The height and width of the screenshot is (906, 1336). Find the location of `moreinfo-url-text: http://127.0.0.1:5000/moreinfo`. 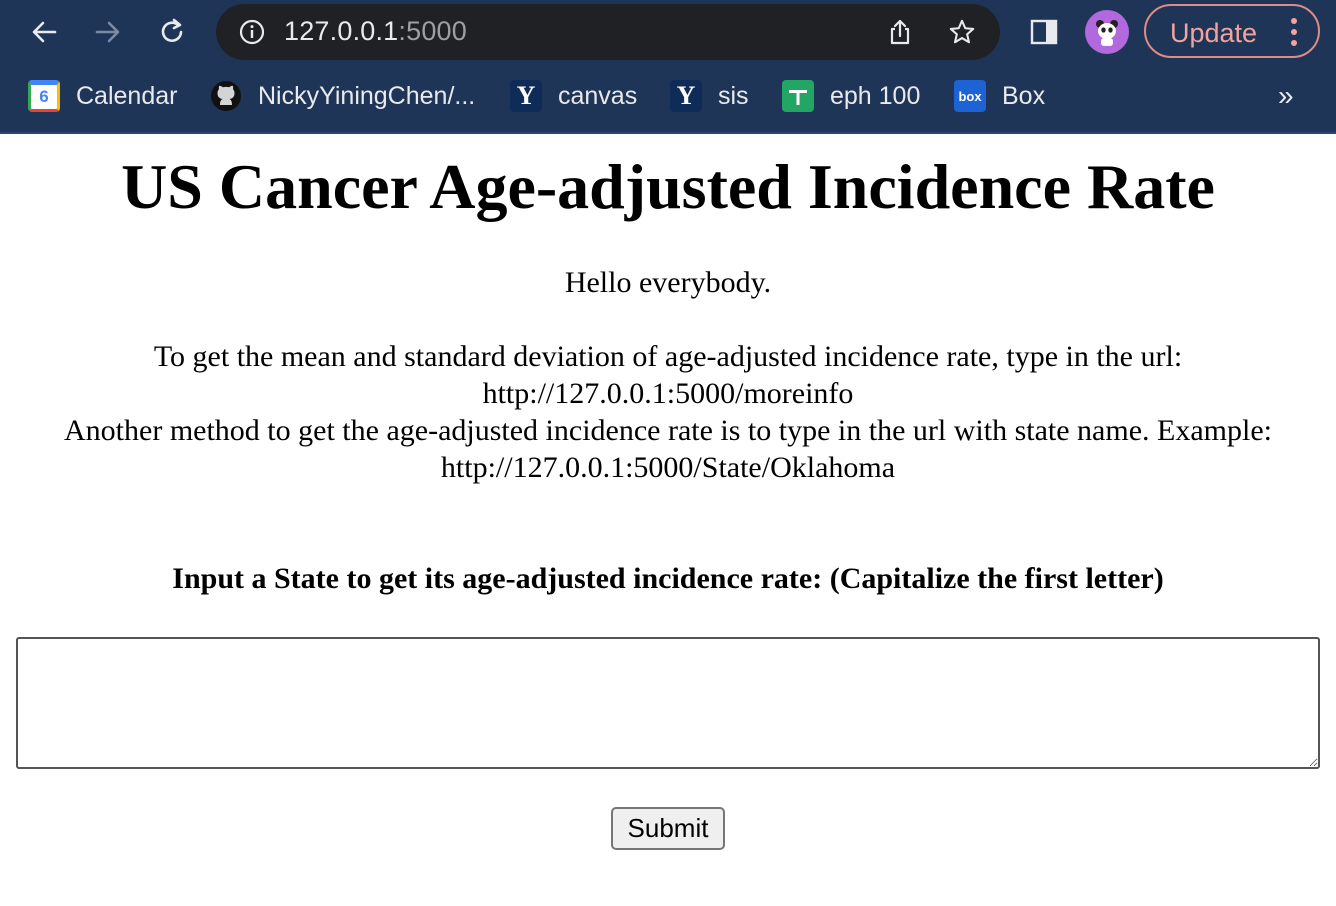

moreinfo-url-text: http://127.0.0.1:5000/moreinfo is located at coordinates (668, 393).